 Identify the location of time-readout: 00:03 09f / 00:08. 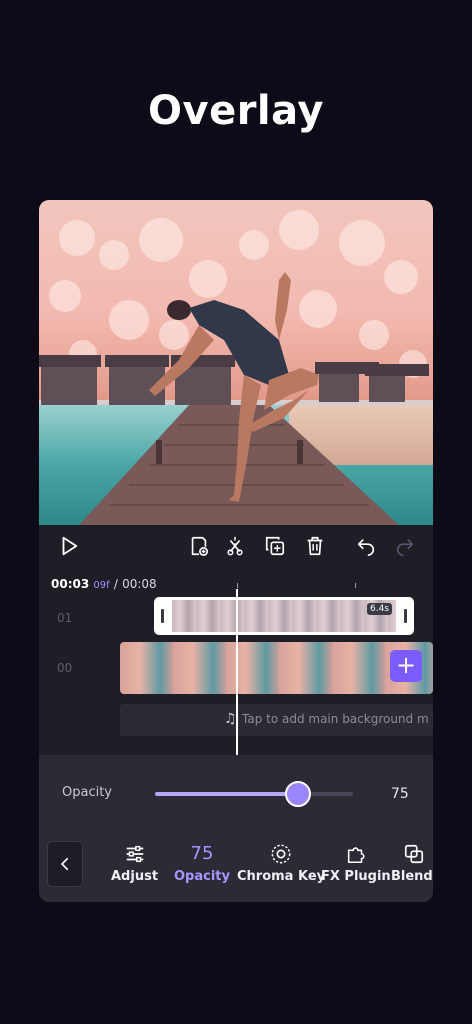
(104, 584).